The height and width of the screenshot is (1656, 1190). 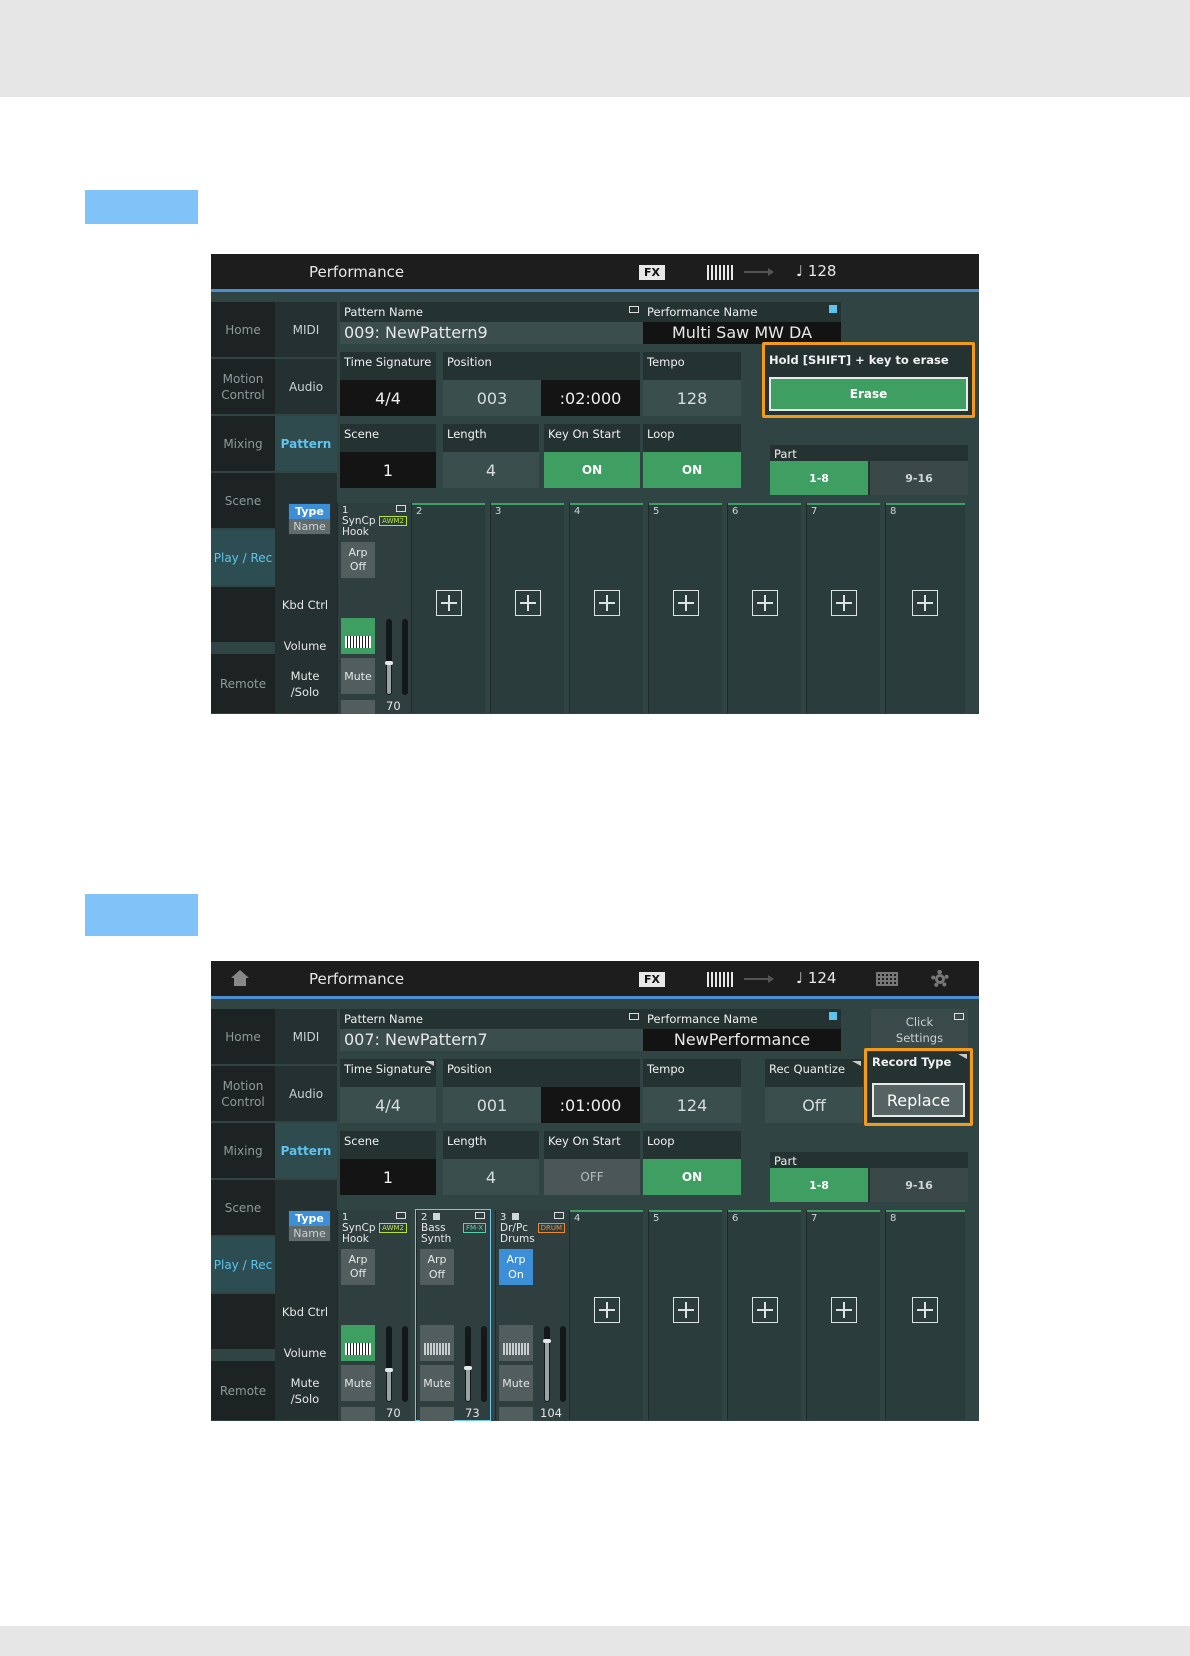 I want to click on empty-part-slot: 2, so click(x=448, y=608).